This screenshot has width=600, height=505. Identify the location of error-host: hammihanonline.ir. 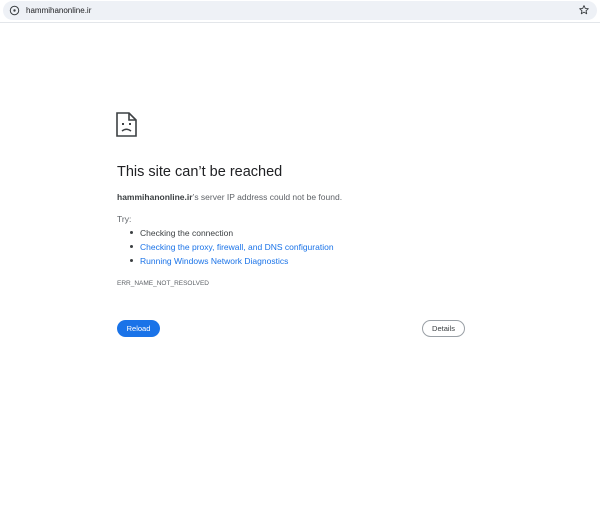
(155, 197).